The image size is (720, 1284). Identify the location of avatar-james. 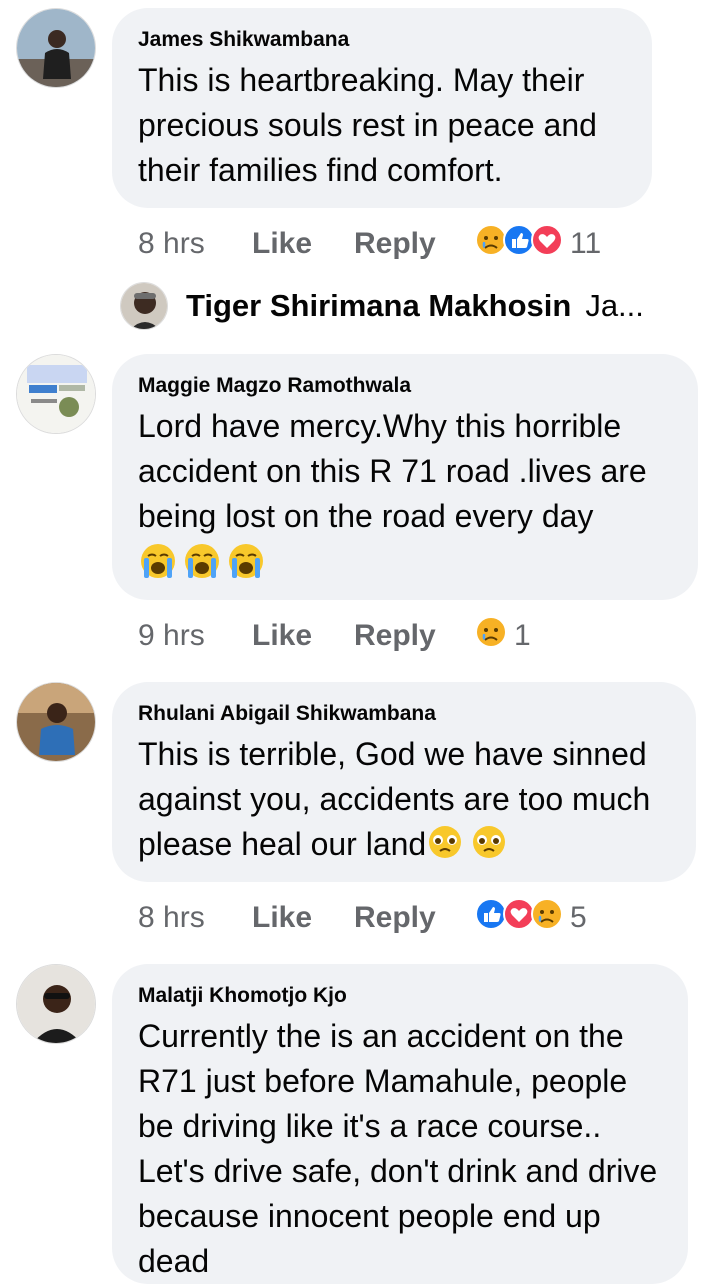
(56, 48).